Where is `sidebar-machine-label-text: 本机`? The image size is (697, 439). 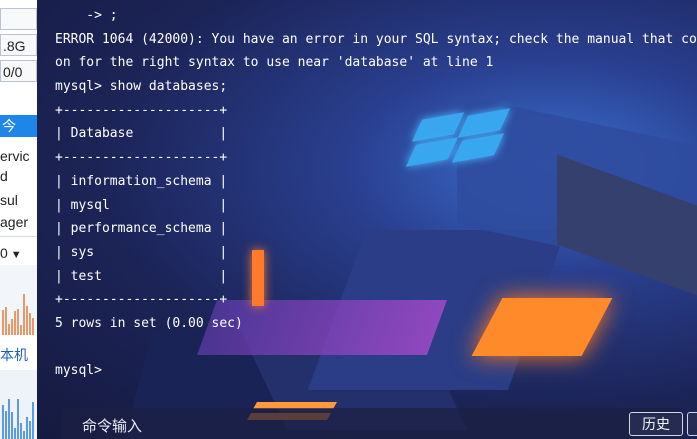 sidebar-machine-label-text: 本机 is located at coordinates (14, 355).